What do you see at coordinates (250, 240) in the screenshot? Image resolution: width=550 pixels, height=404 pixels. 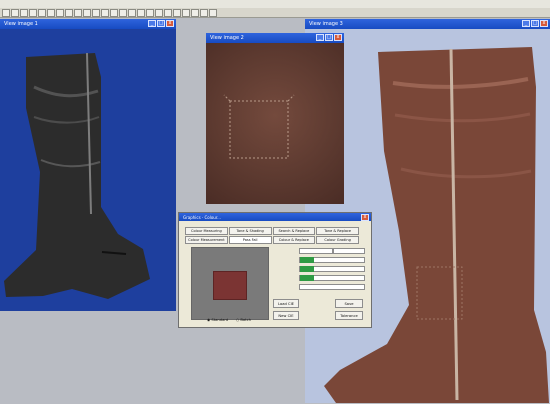 I see `tab-pass-fail: Pass Fail` at bounding box center [250, 240].